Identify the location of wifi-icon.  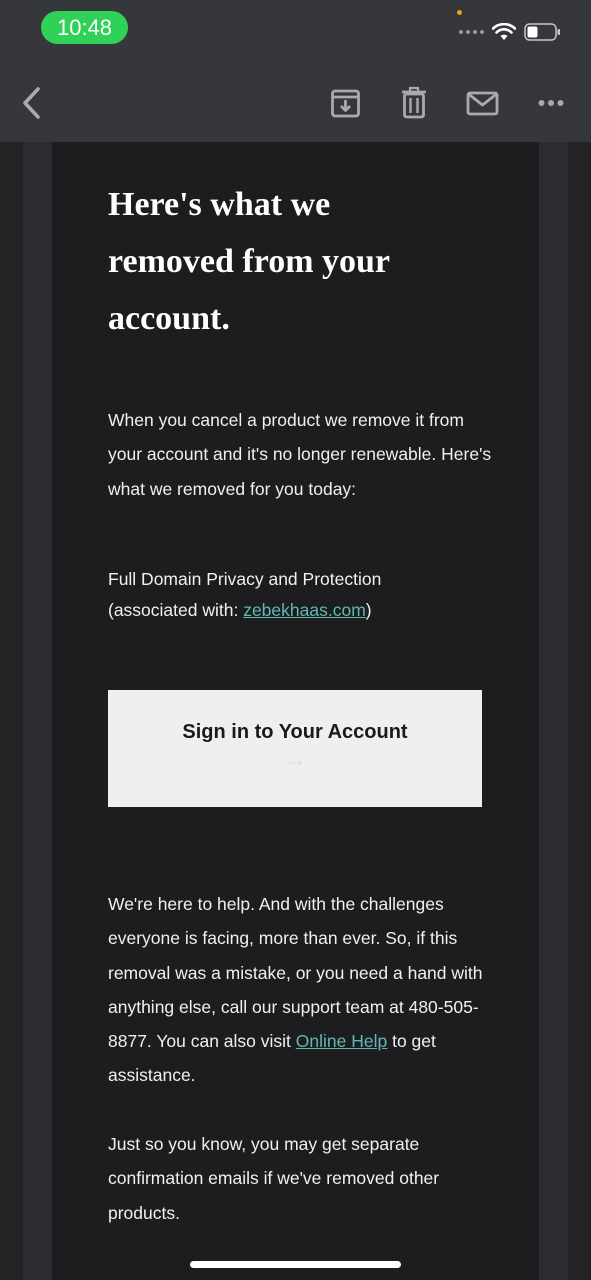
(504, 31).